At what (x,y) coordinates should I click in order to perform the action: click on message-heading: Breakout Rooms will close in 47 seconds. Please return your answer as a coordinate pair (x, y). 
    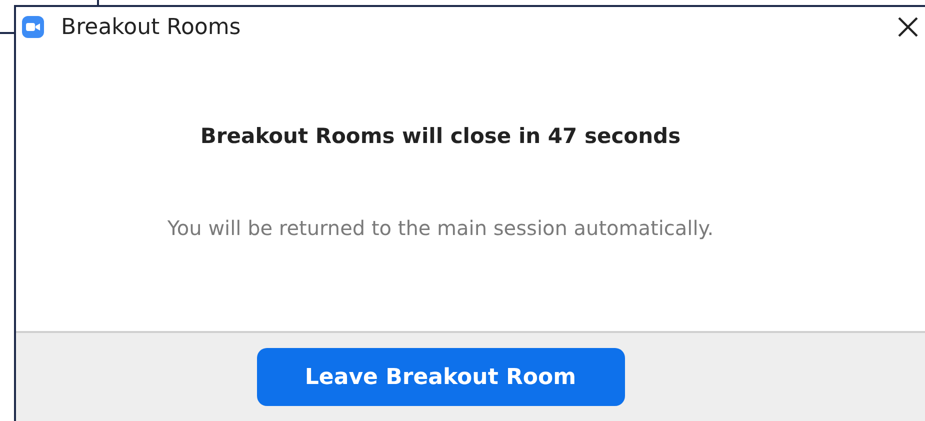
    Looking at the image, I should click on (440, 136).